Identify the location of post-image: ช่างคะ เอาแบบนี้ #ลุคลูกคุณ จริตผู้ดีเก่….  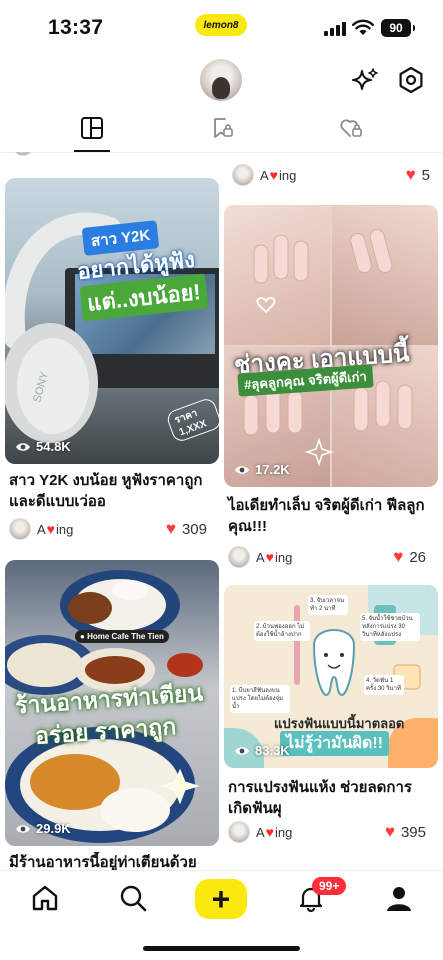
(331, 346).